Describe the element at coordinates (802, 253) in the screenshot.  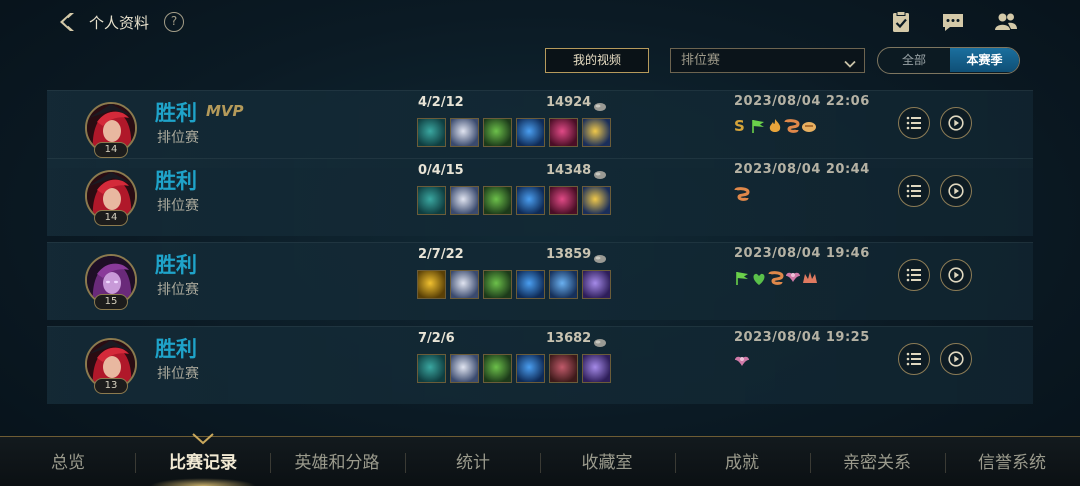
I see `match-date: 2023/08/04 19:46` at that location.